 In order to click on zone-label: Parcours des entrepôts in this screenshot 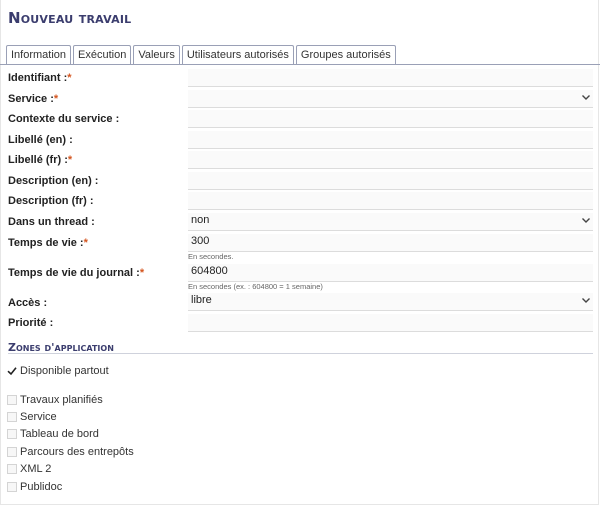, I will do `click(77, 452)`.